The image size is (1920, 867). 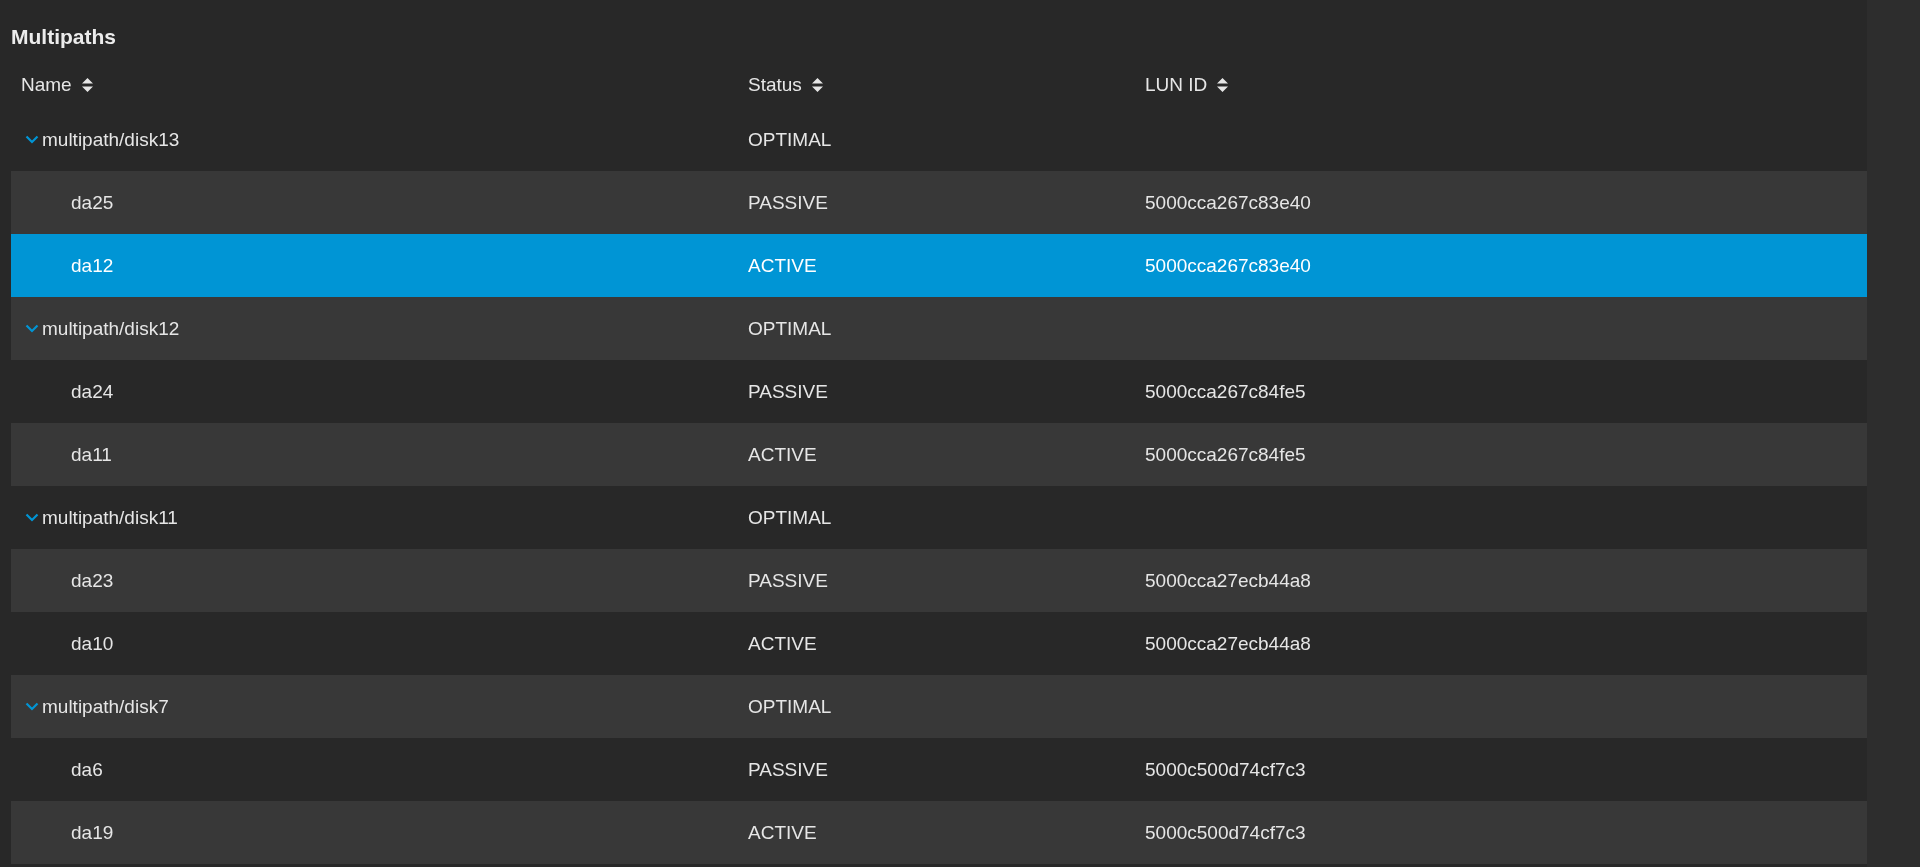 I want to click on group-row: multipath/disk12 OPTIMAL, so click(x=939, y=328).